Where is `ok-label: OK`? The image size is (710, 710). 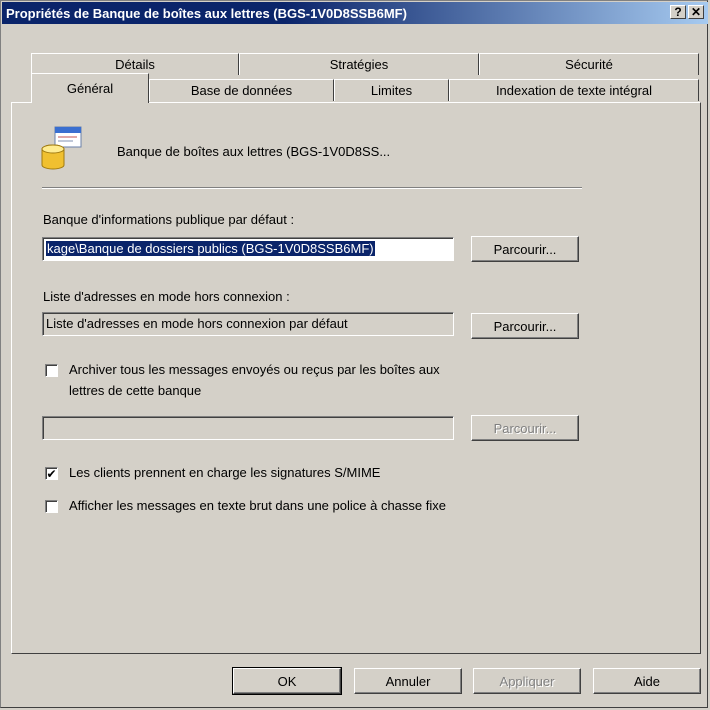
ok-label: OK is located at coordinates (287, 681).